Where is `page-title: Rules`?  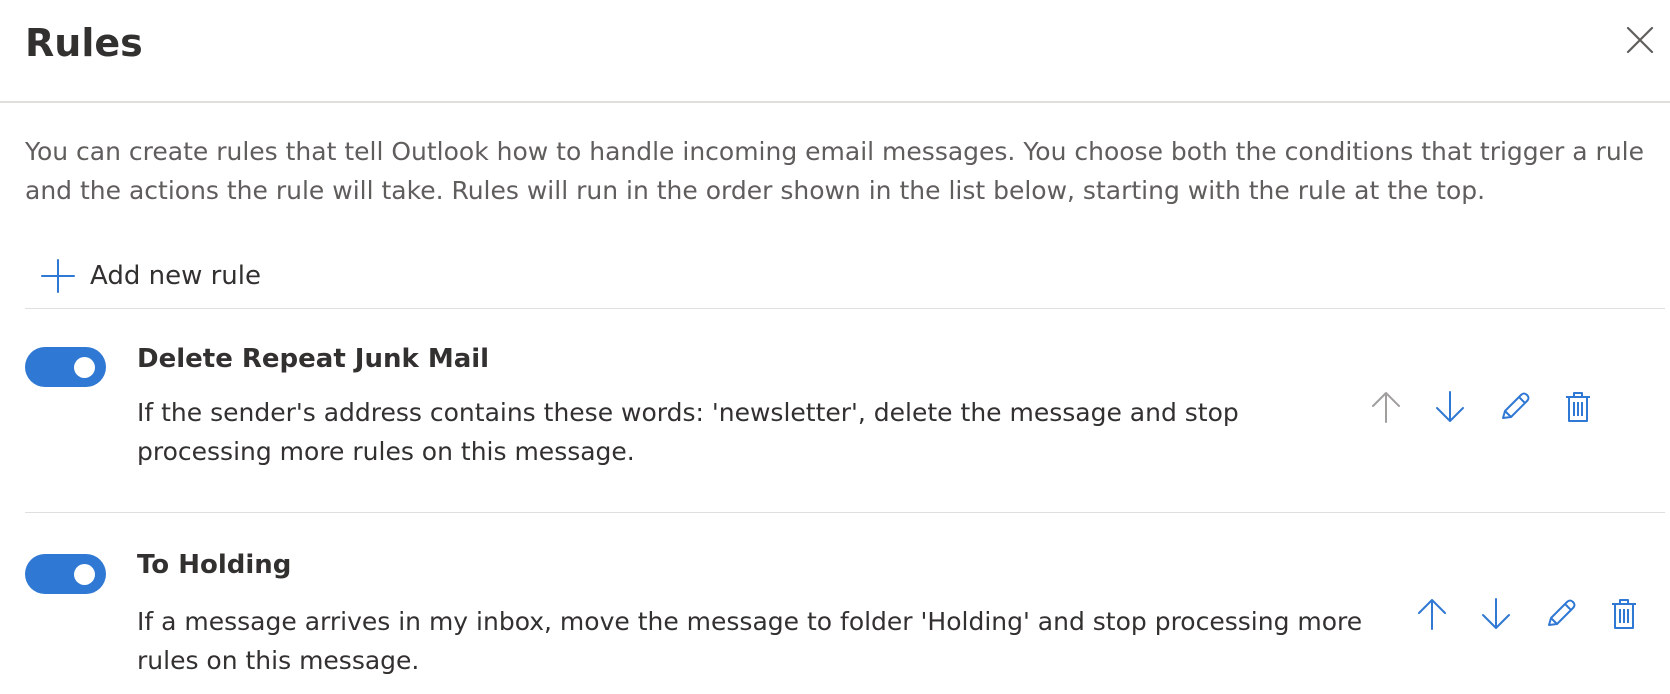
page-title: Rules is located at coordinates (84, 43).